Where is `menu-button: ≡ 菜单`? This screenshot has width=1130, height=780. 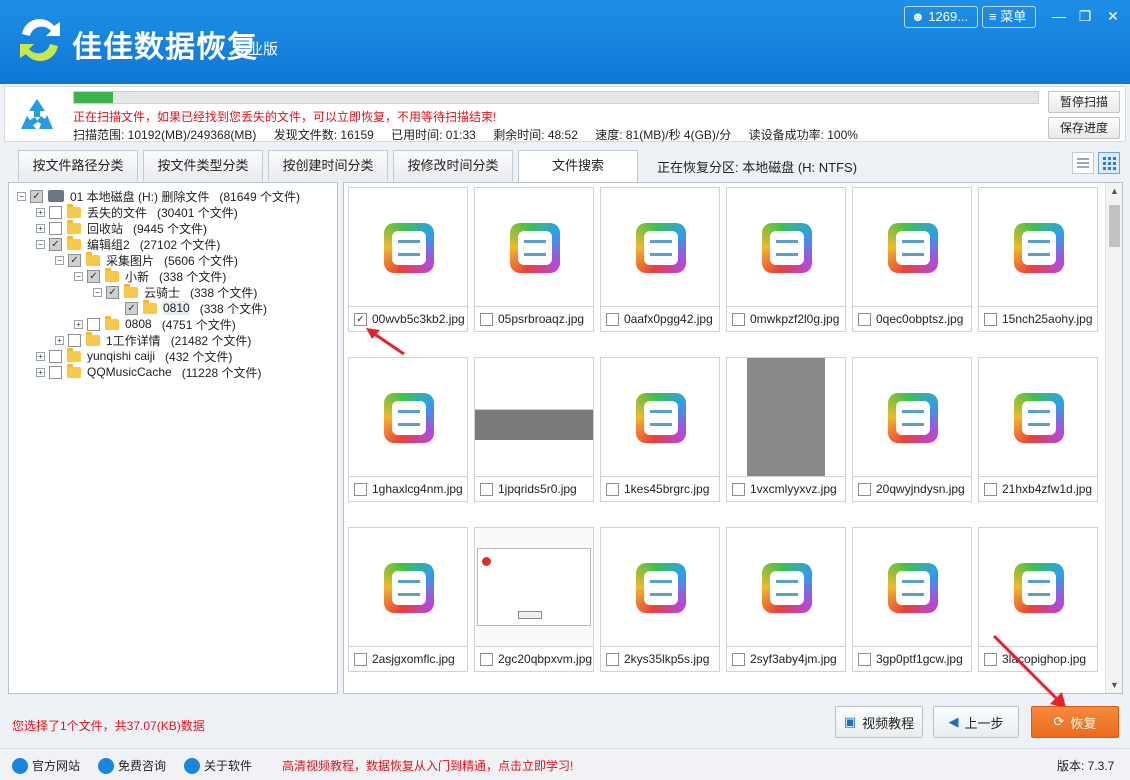 menu-button: ≡ 菜单 is located at coordinates (1009, 17).